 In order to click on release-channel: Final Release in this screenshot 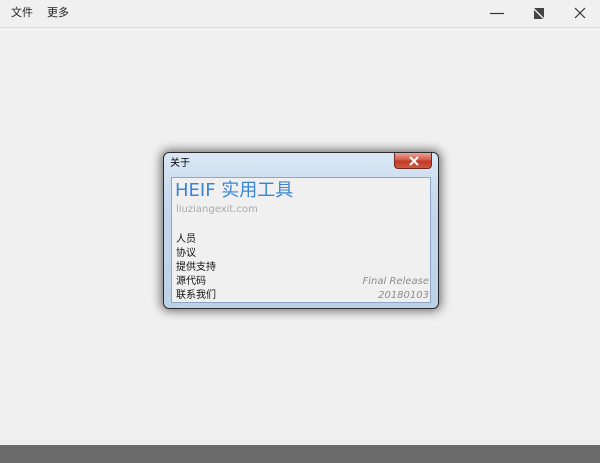, I will do `click(395, 281)`.